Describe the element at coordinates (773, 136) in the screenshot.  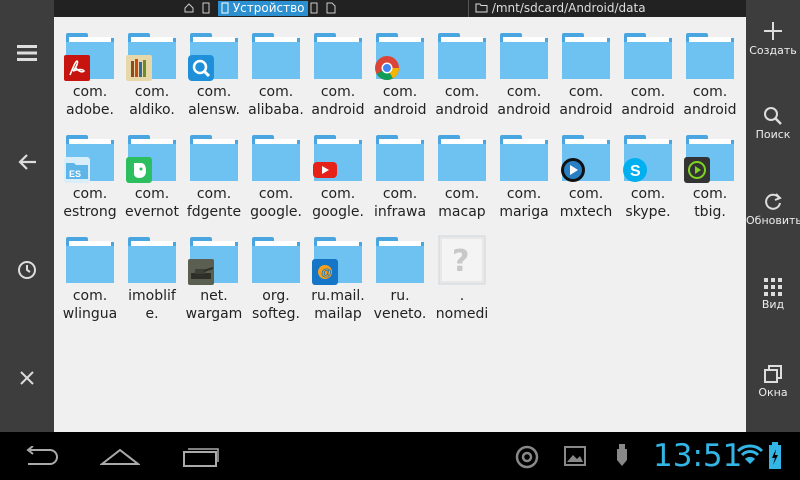
I see `search-button: Поиск` at that location.